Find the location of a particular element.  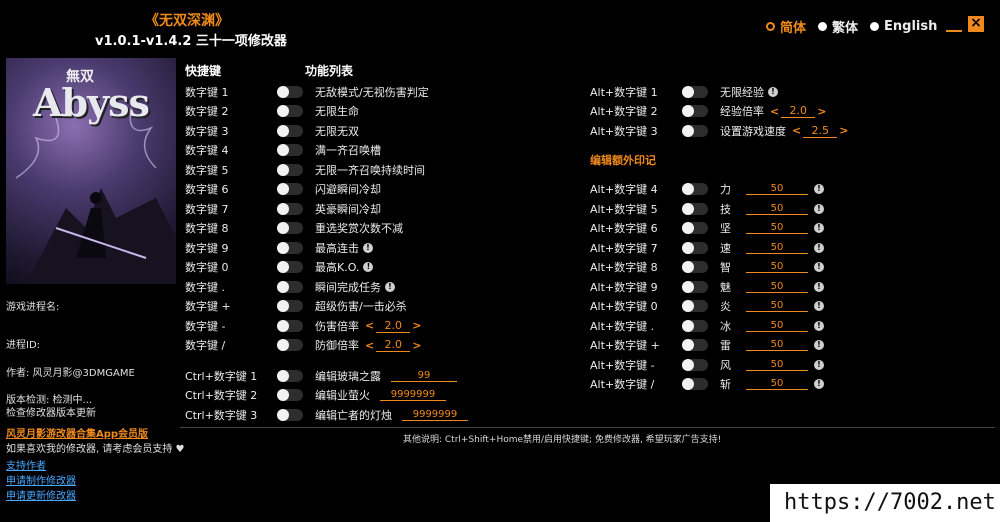

option-row: 数字键 2 无限生命 is located at coordinates (272, 111).